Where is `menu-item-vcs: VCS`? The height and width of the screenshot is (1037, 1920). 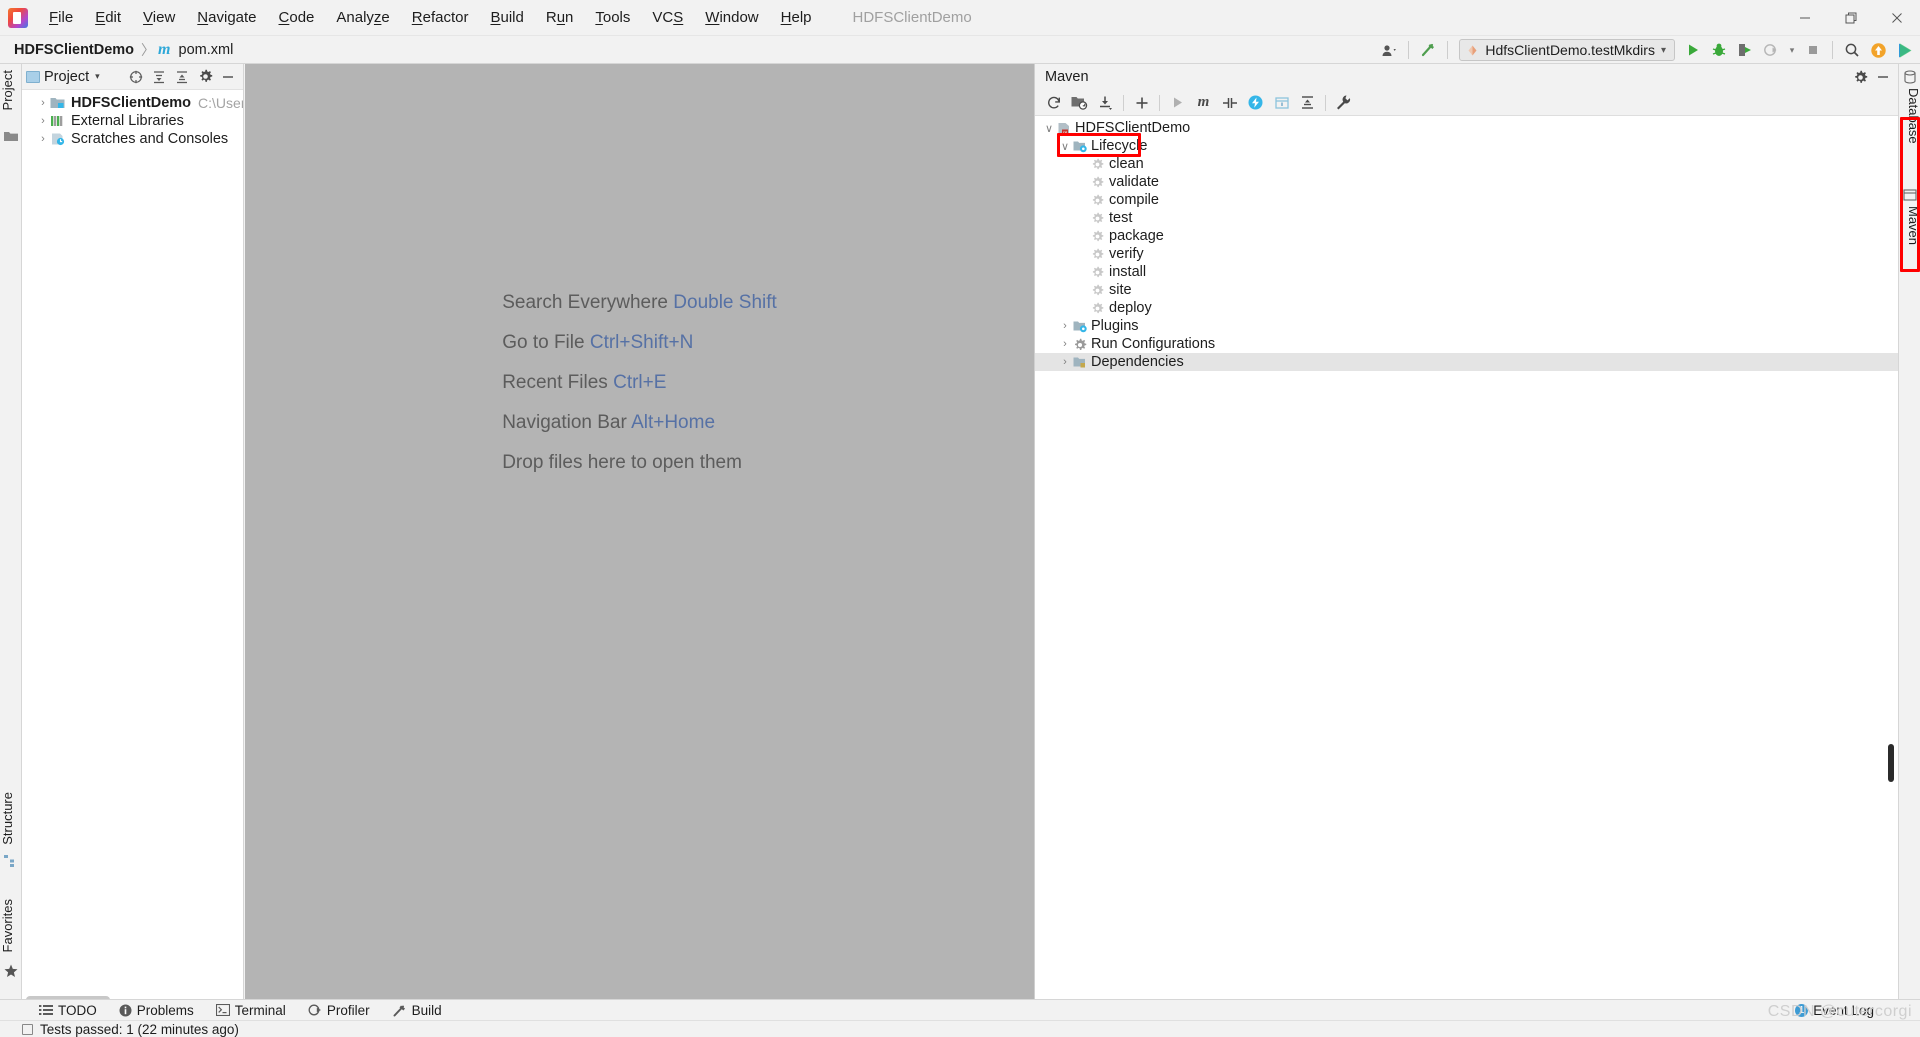 menu-item-vcs: VCS is located at coordinates (667, 17).